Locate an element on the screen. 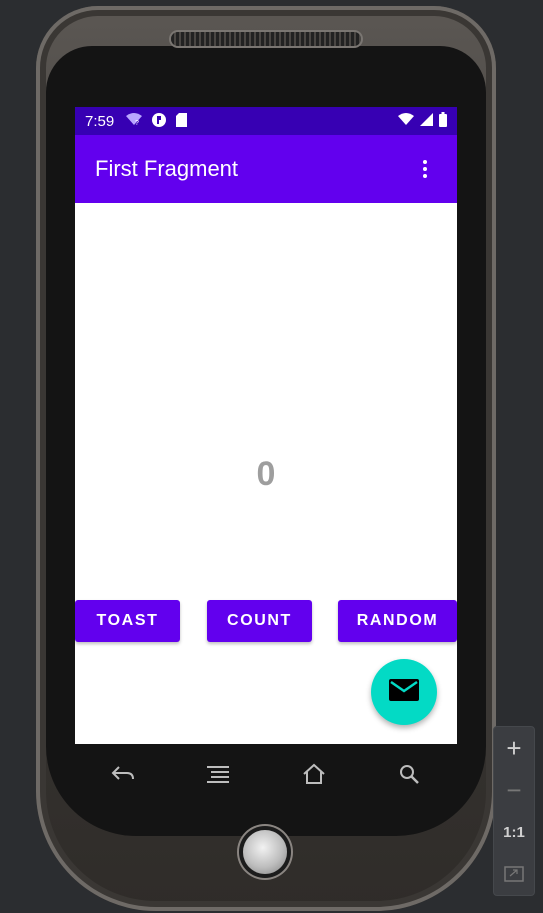 The image size is (543, 913). sd-card-icon is located at coordinates (182, 121).